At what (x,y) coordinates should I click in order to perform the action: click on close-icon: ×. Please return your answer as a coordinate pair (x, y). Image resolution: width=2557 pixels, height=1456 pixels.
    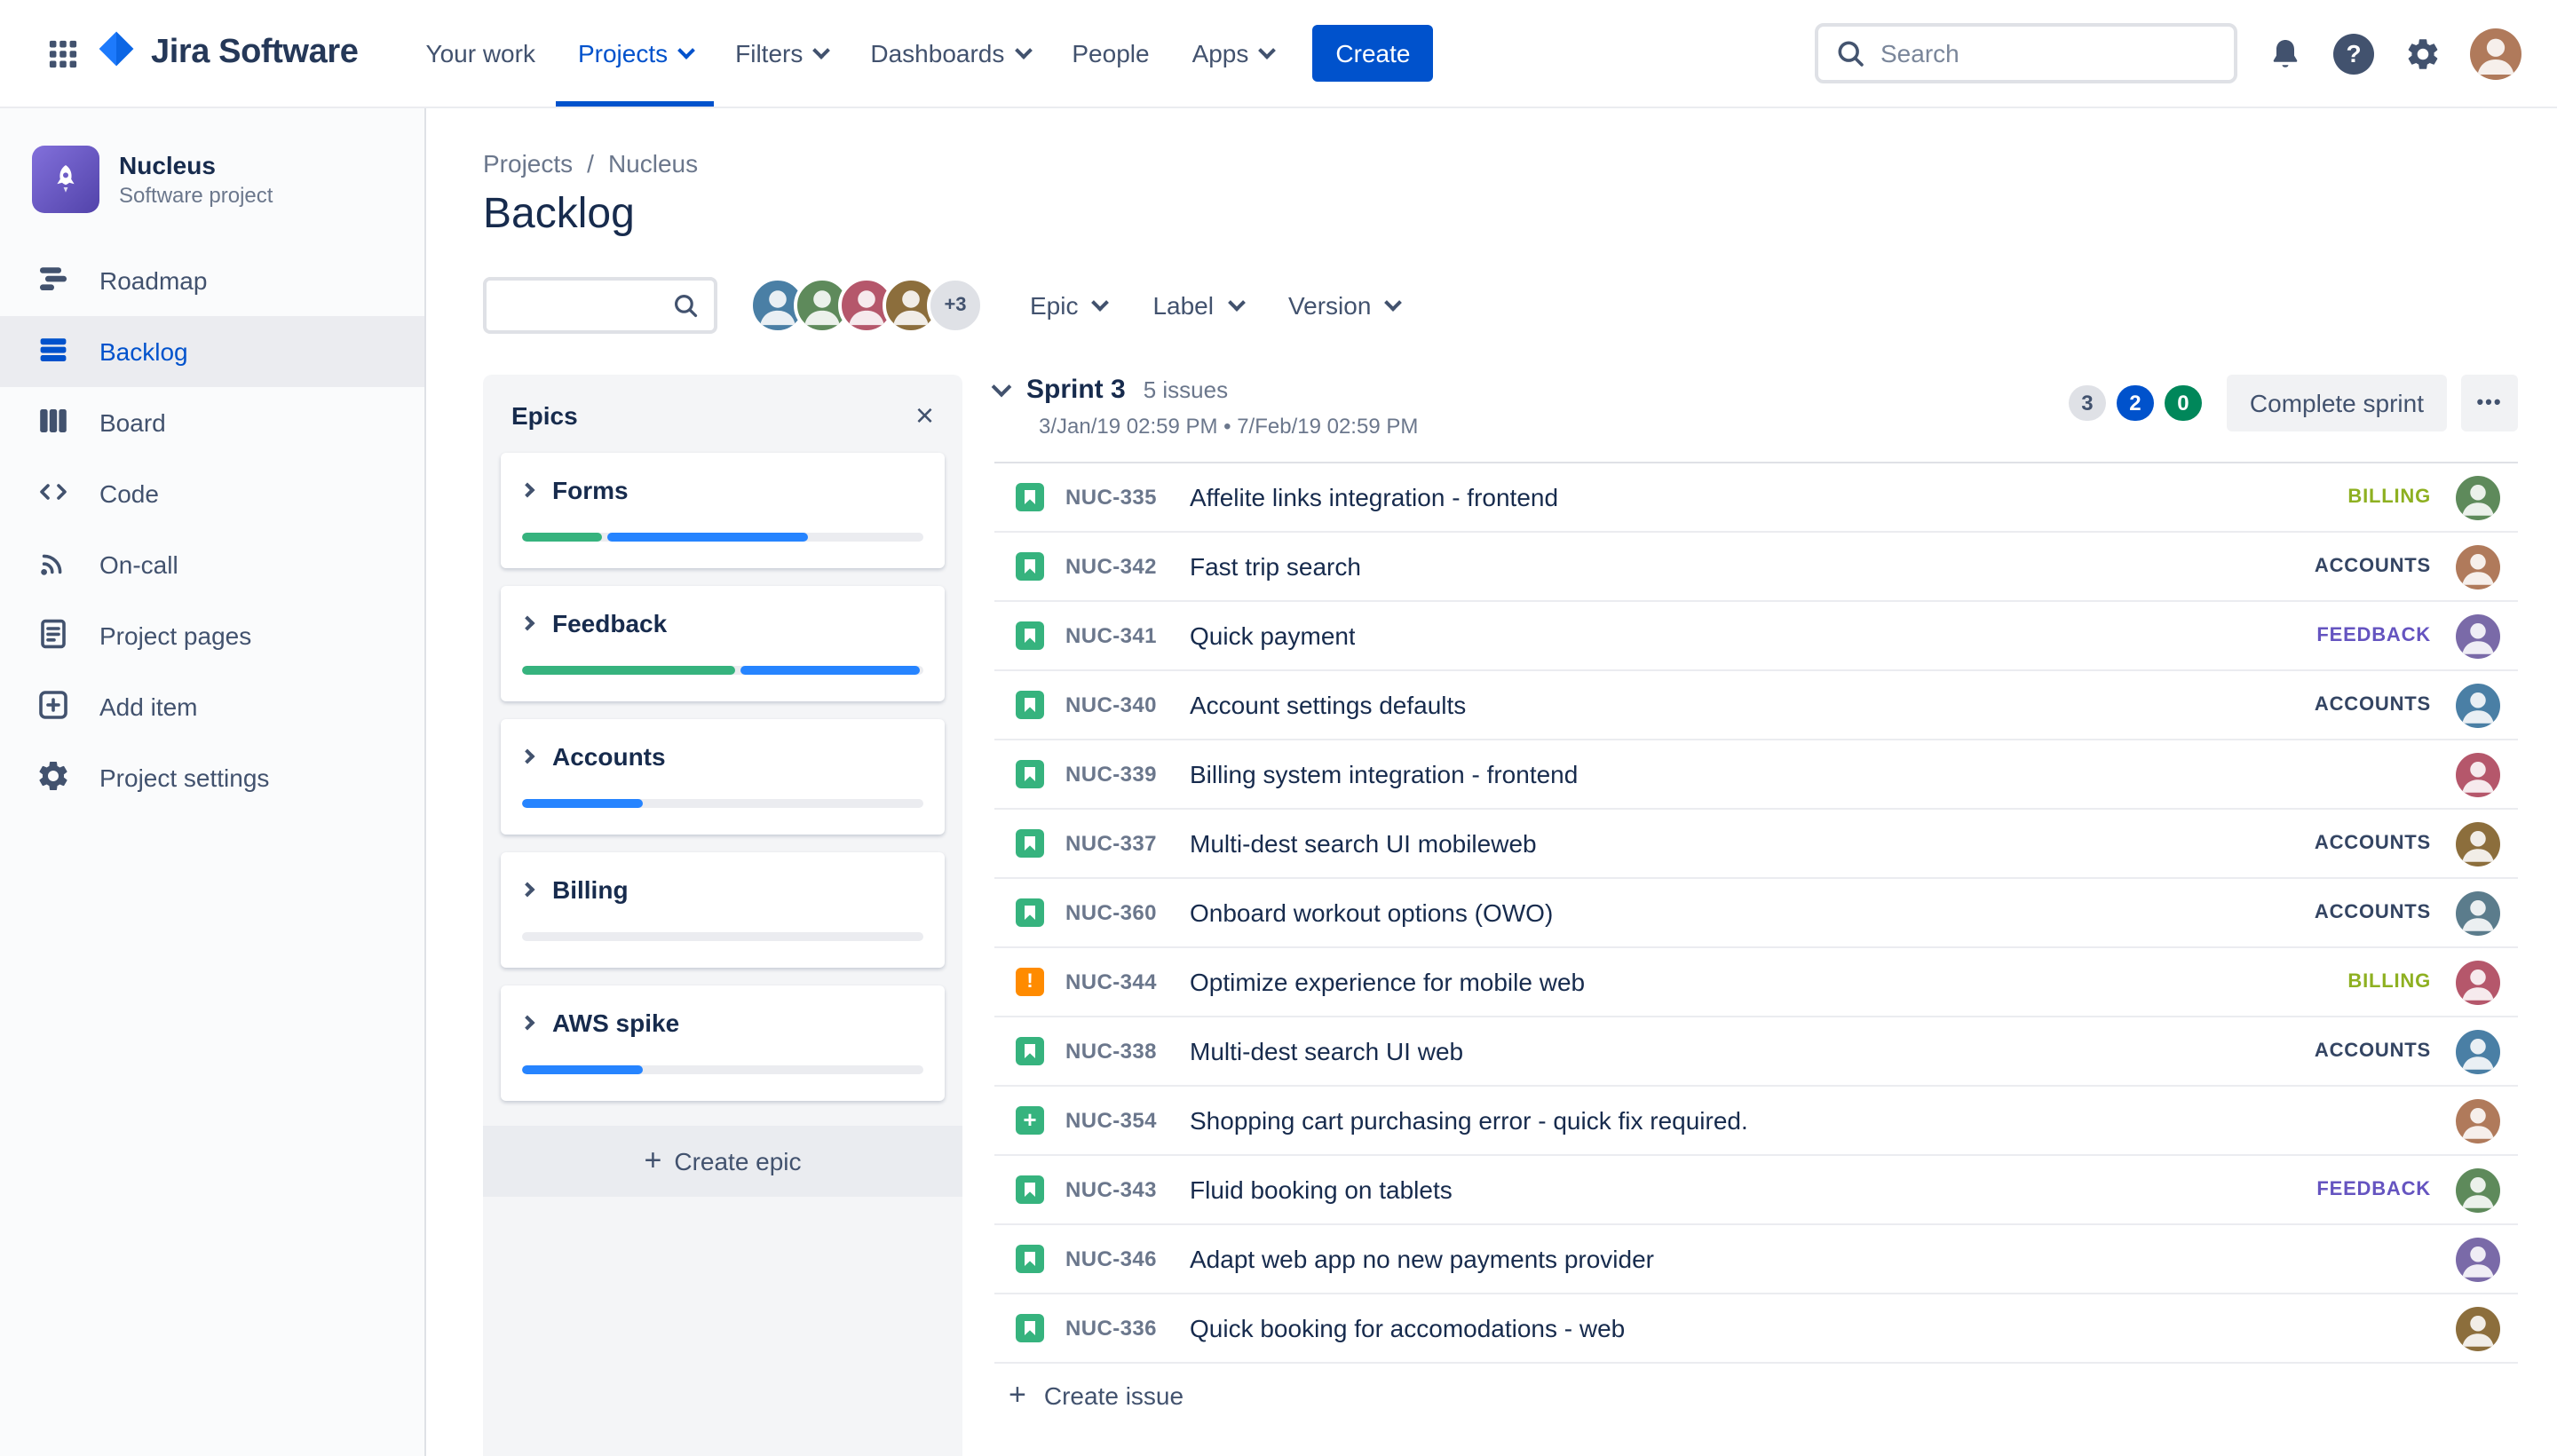
    Looking at the image, I should click on (924, 415).